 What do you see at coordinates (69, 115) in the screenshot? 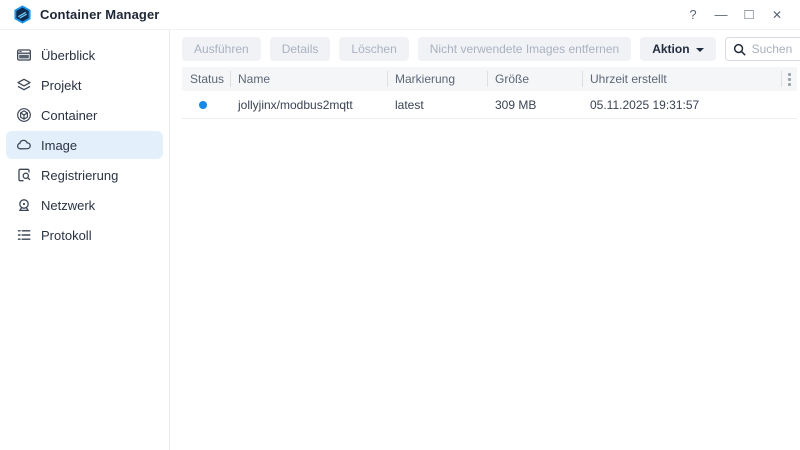
I see `sidebar-item-label: Container` at bounding box center [69, 115].